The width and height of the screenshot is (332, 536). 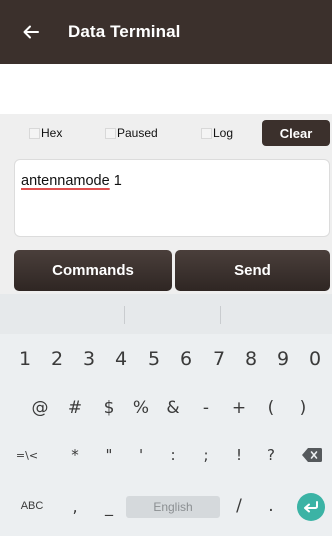 What do you see at coordinates (311, 507) in the screenshot?
I see `enter-icon` at bounding box center [311, 507].